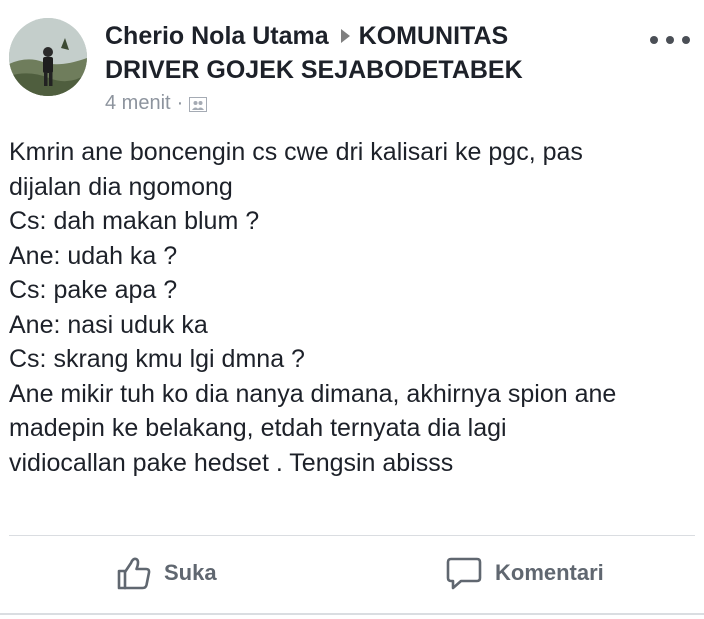 The width and height of the screenshot is (704, 619). I want to click on comment-icon, so click(464, 573).